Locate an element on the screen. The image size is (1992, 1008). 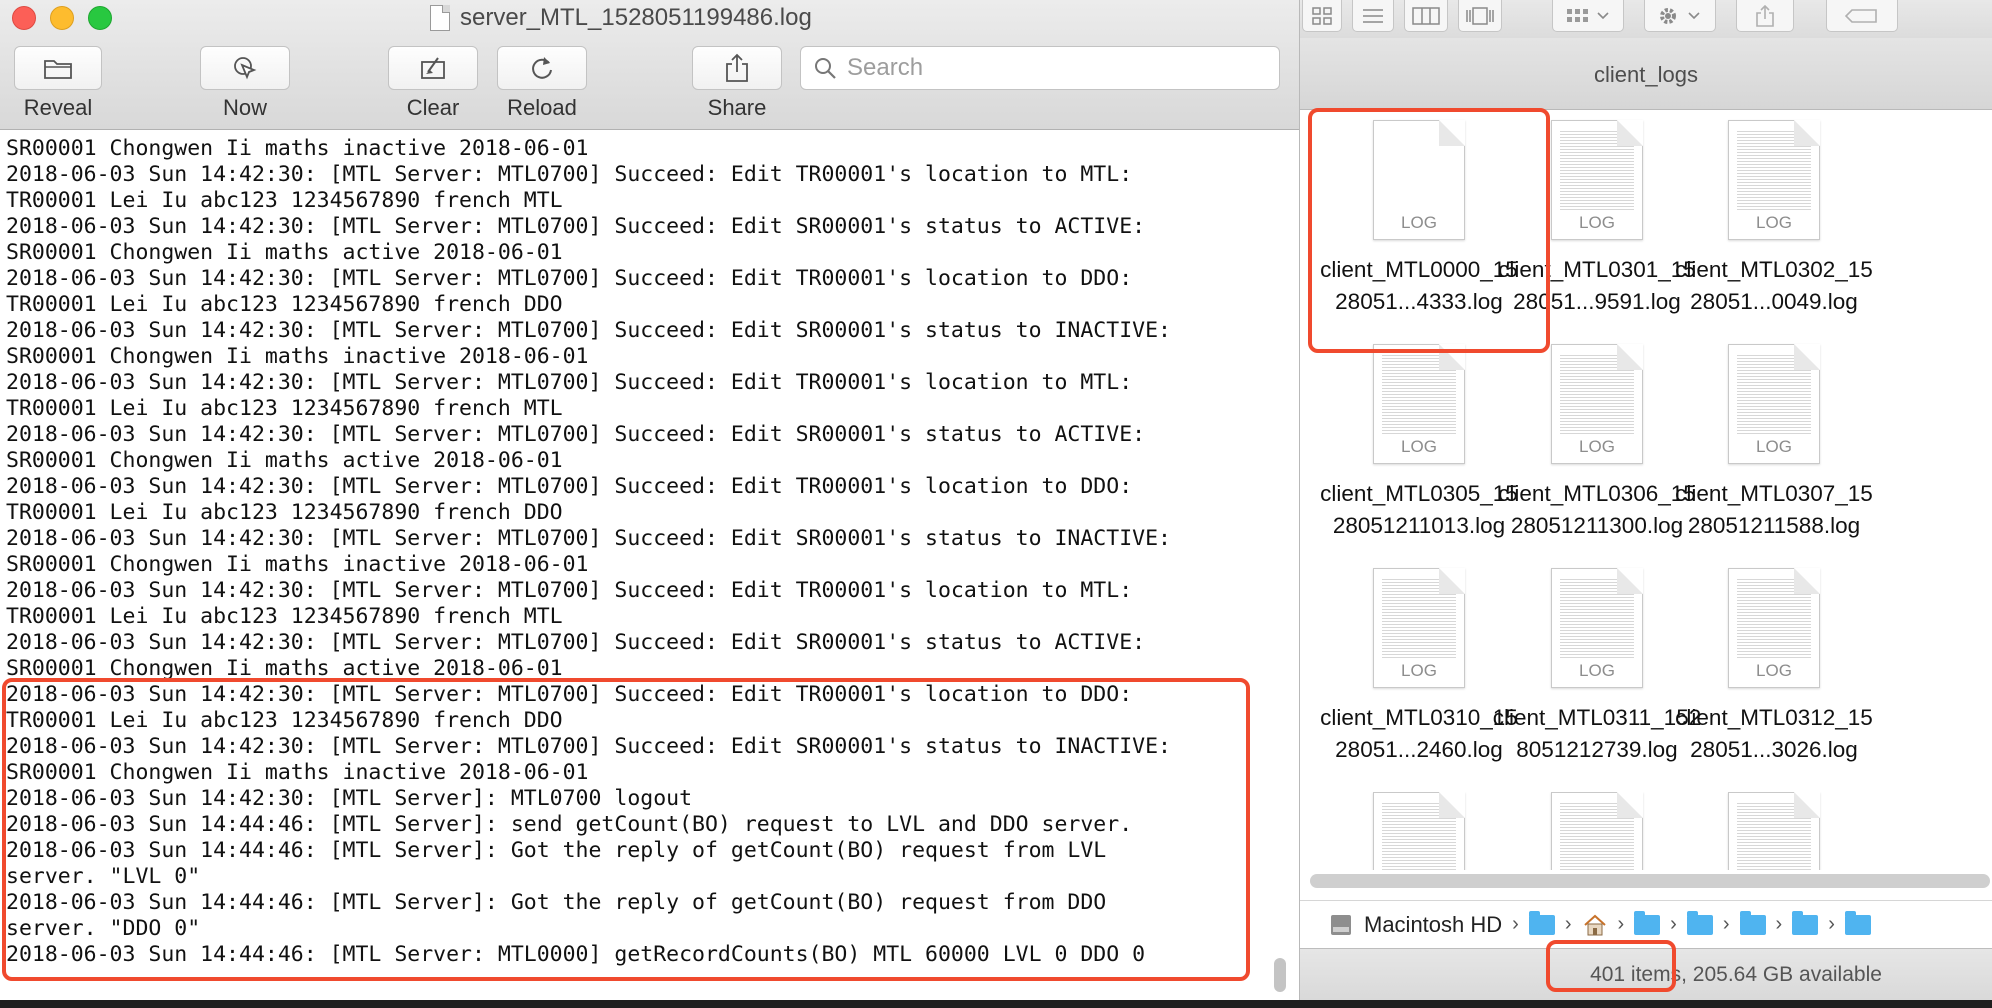
file-name: client_MTL0307_1528051211588.log is located at coordinates (1774, 509).